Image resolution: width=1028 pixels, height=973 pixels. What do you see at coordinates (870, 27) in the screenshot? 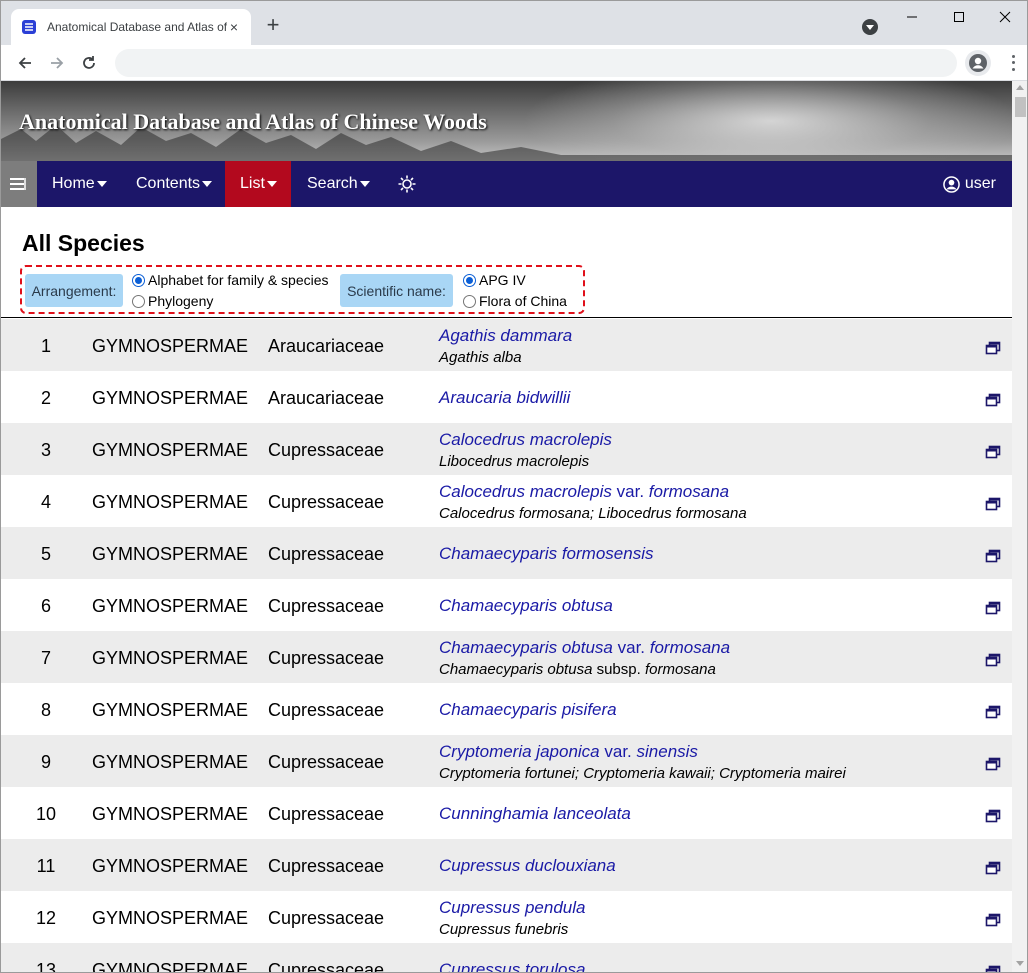
I see `tab-search-icon` at bounding box center [870, 27].